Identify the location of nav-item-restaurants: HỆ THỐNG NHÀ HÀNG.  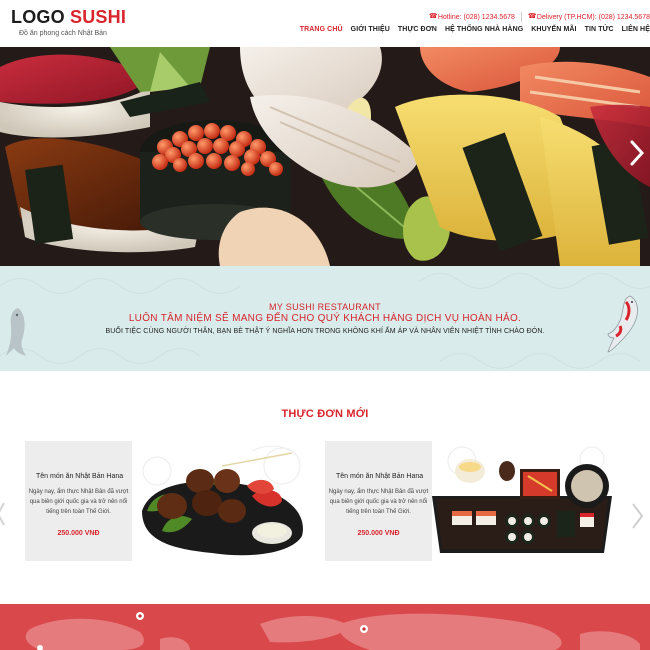
(484, 29).